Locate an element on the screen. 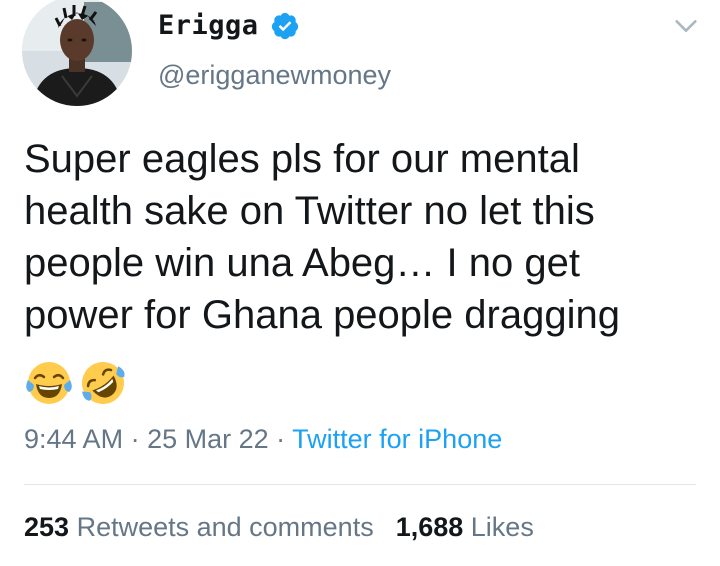 The width and height of the screenshot is (720, 566). tweet-time: 9:44 AM is located at coordinates (73, 439).